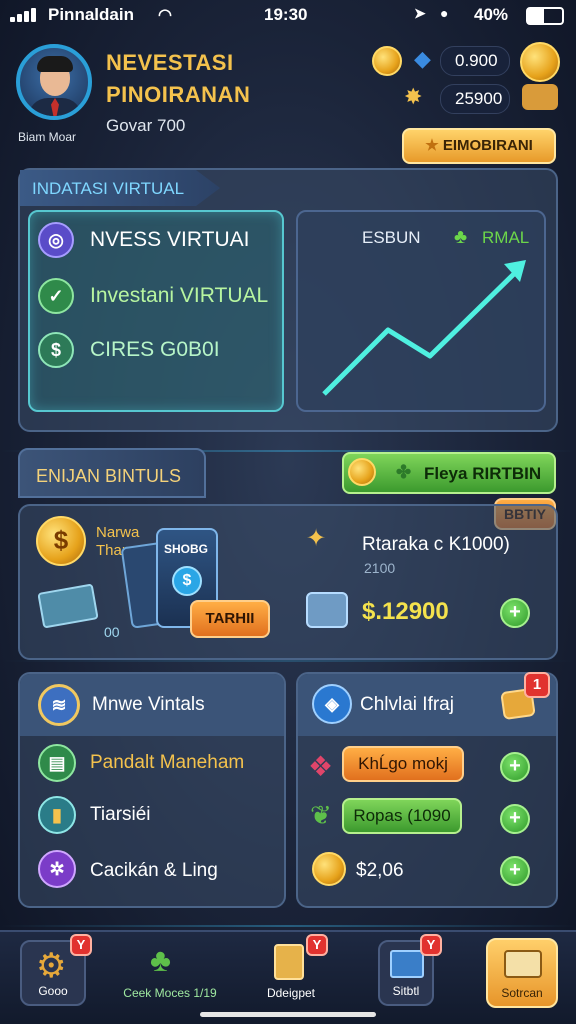 The image size is (576, 1024). Describe the element at coordinates (178, 94) in the screenshot. I see `game-title-line2: PINOIRANAN` at that location.